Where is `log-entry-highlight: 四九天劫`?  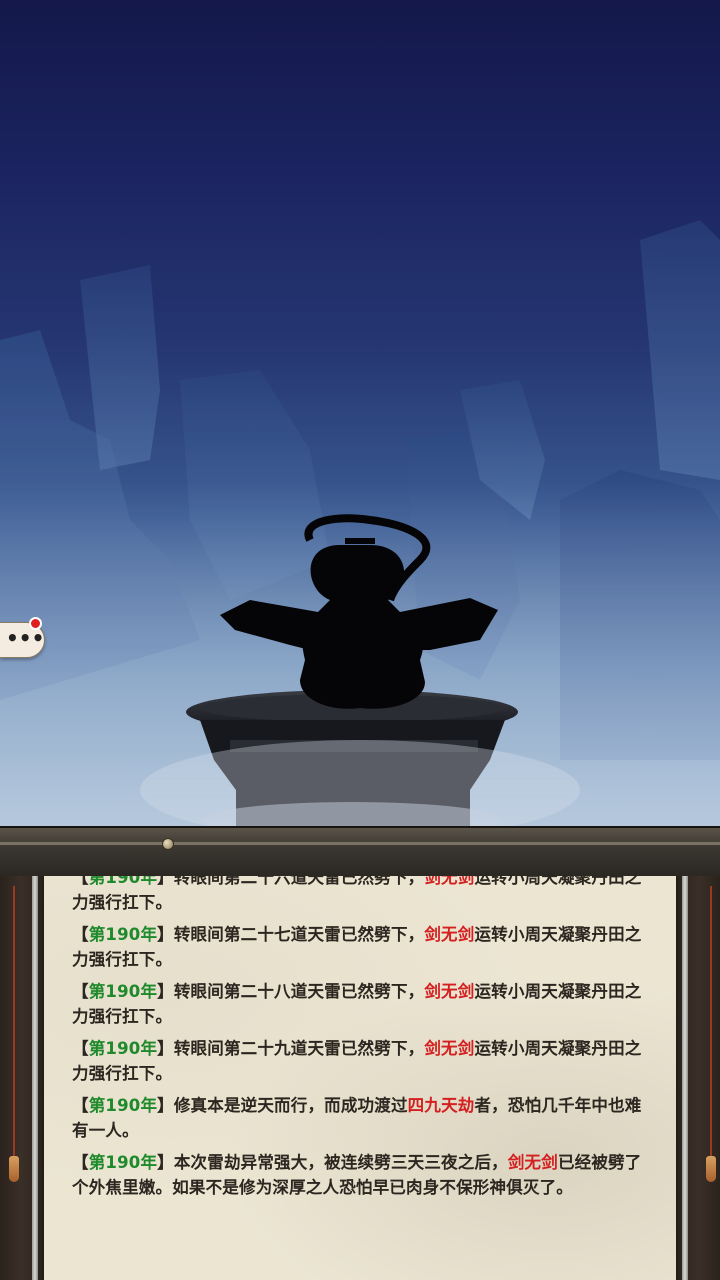
log-entry-highlight: 四九天劫 is located at coordinates (441, 1105).